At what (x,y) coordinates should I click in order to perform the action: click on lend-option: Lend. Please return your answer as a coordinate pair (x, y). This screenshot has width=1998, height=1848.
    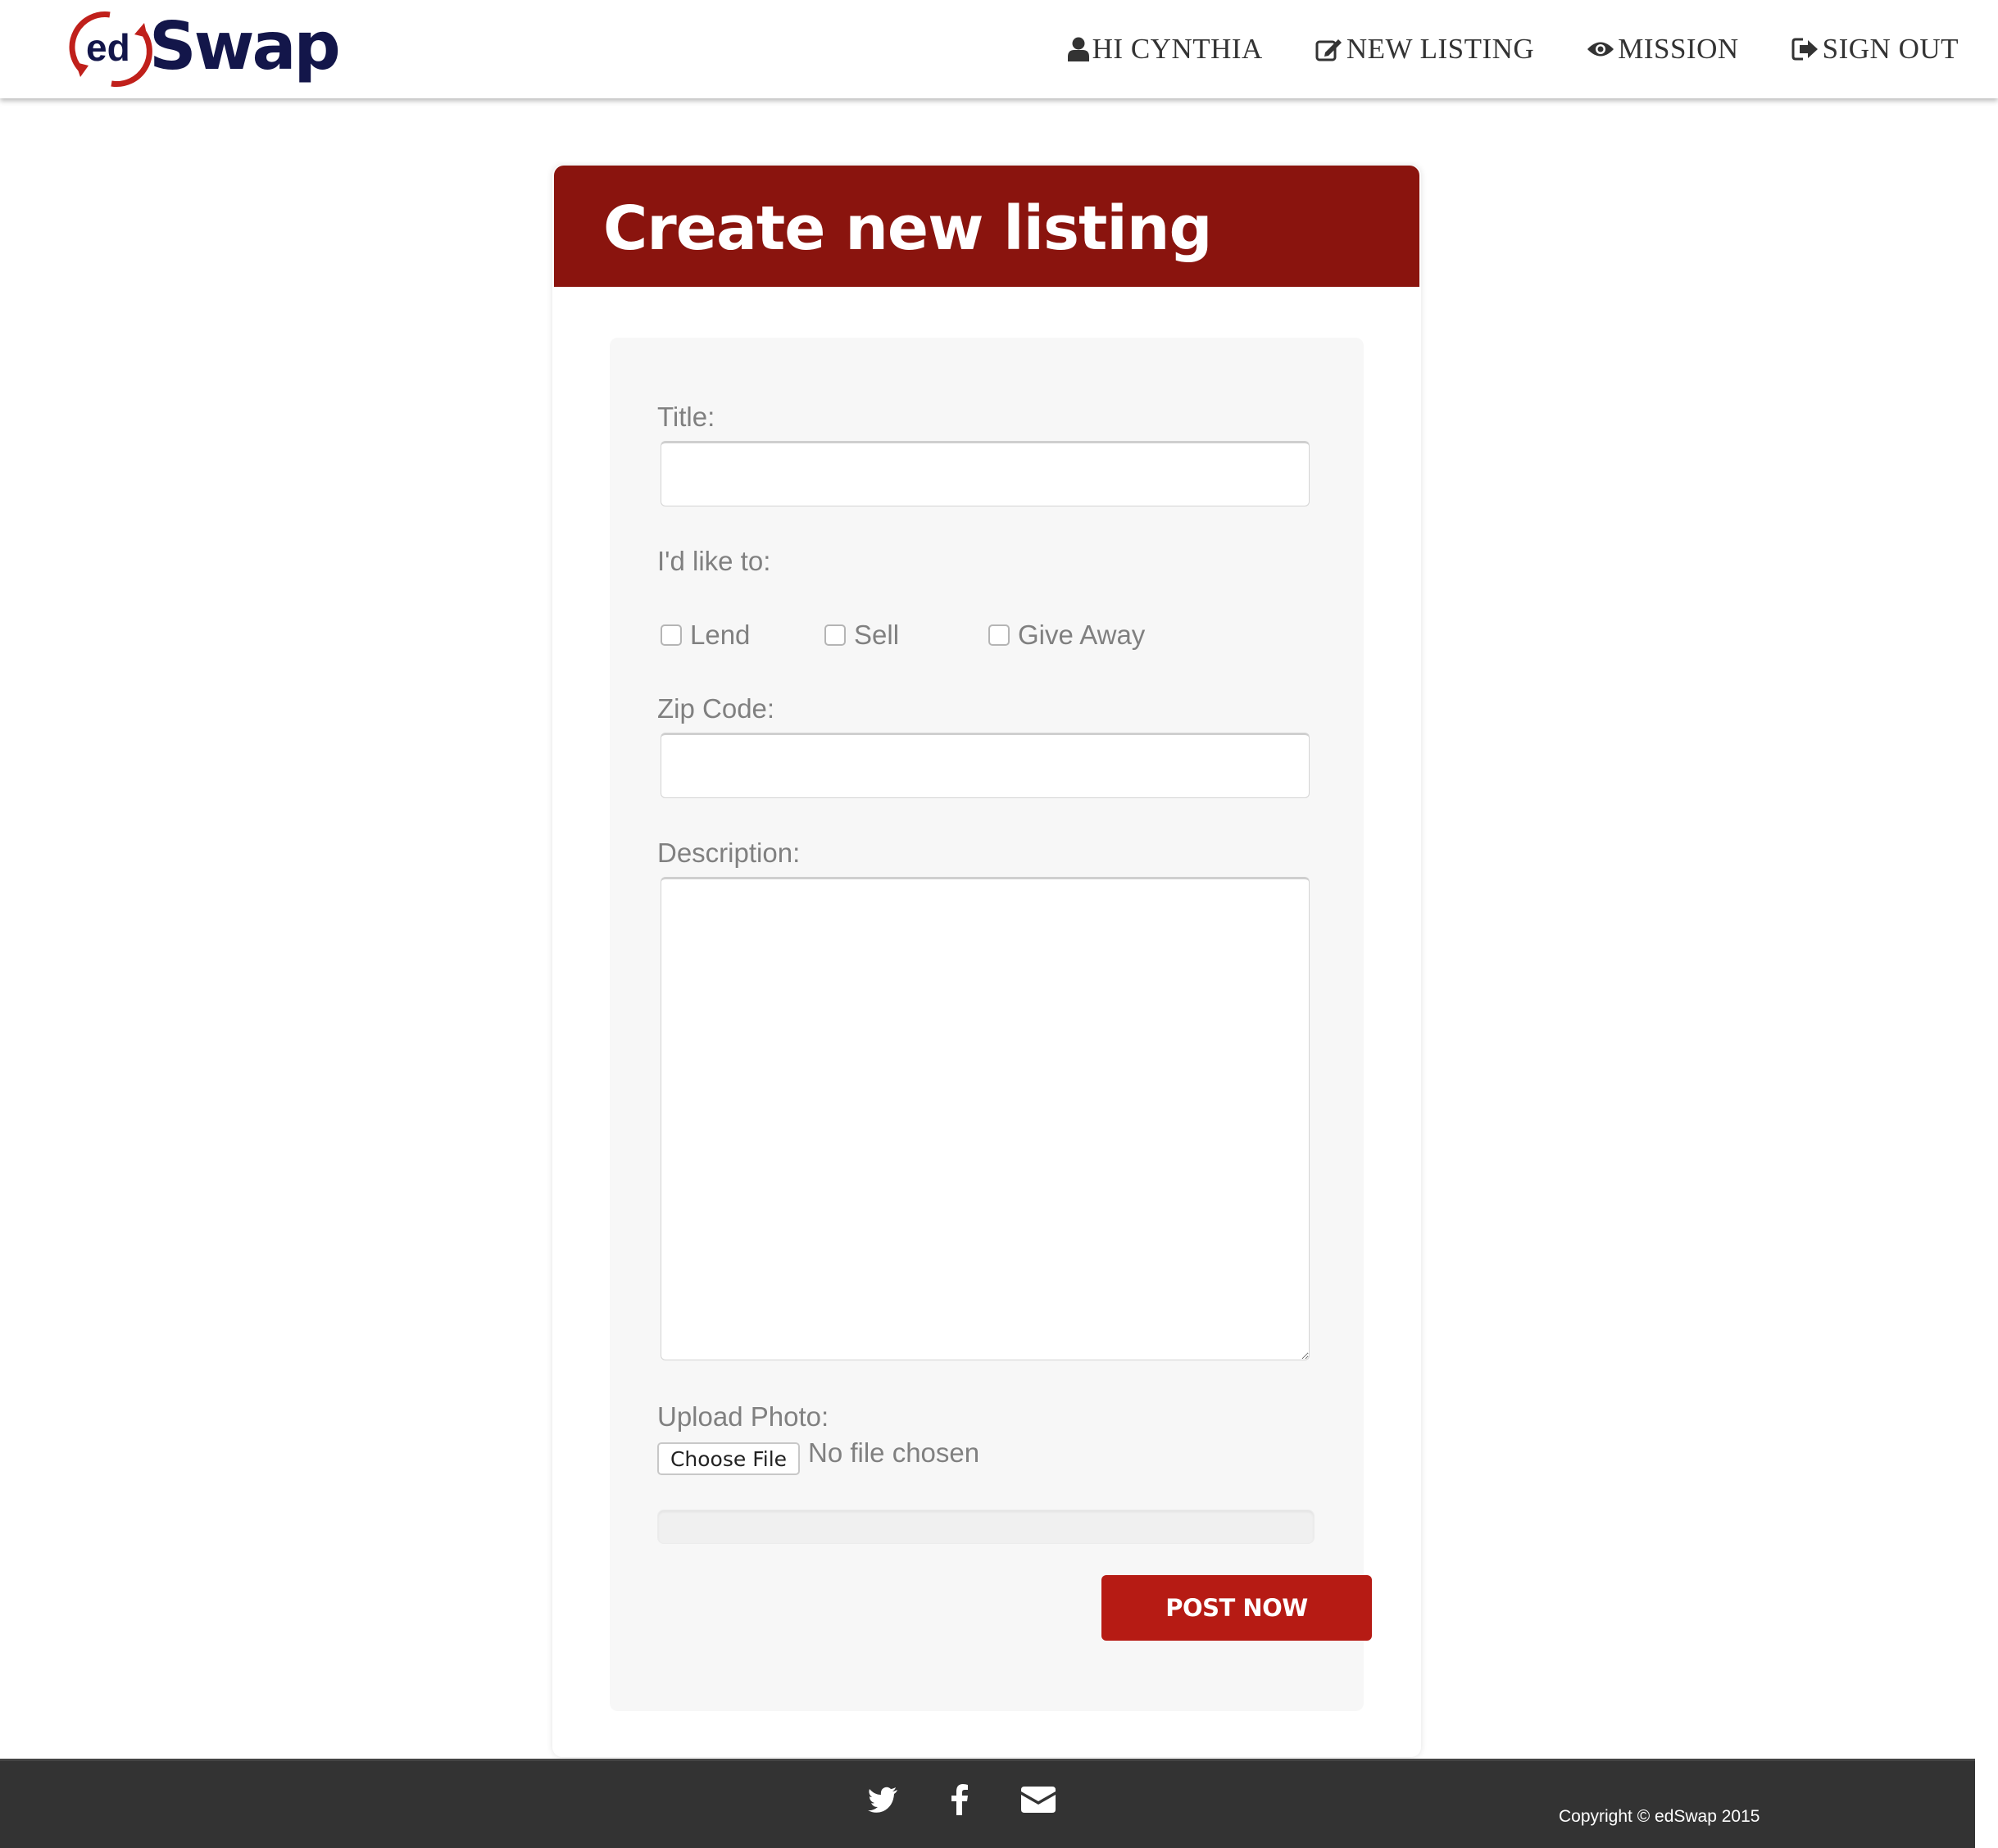
    Looking at the image, I should click on (705, 635).